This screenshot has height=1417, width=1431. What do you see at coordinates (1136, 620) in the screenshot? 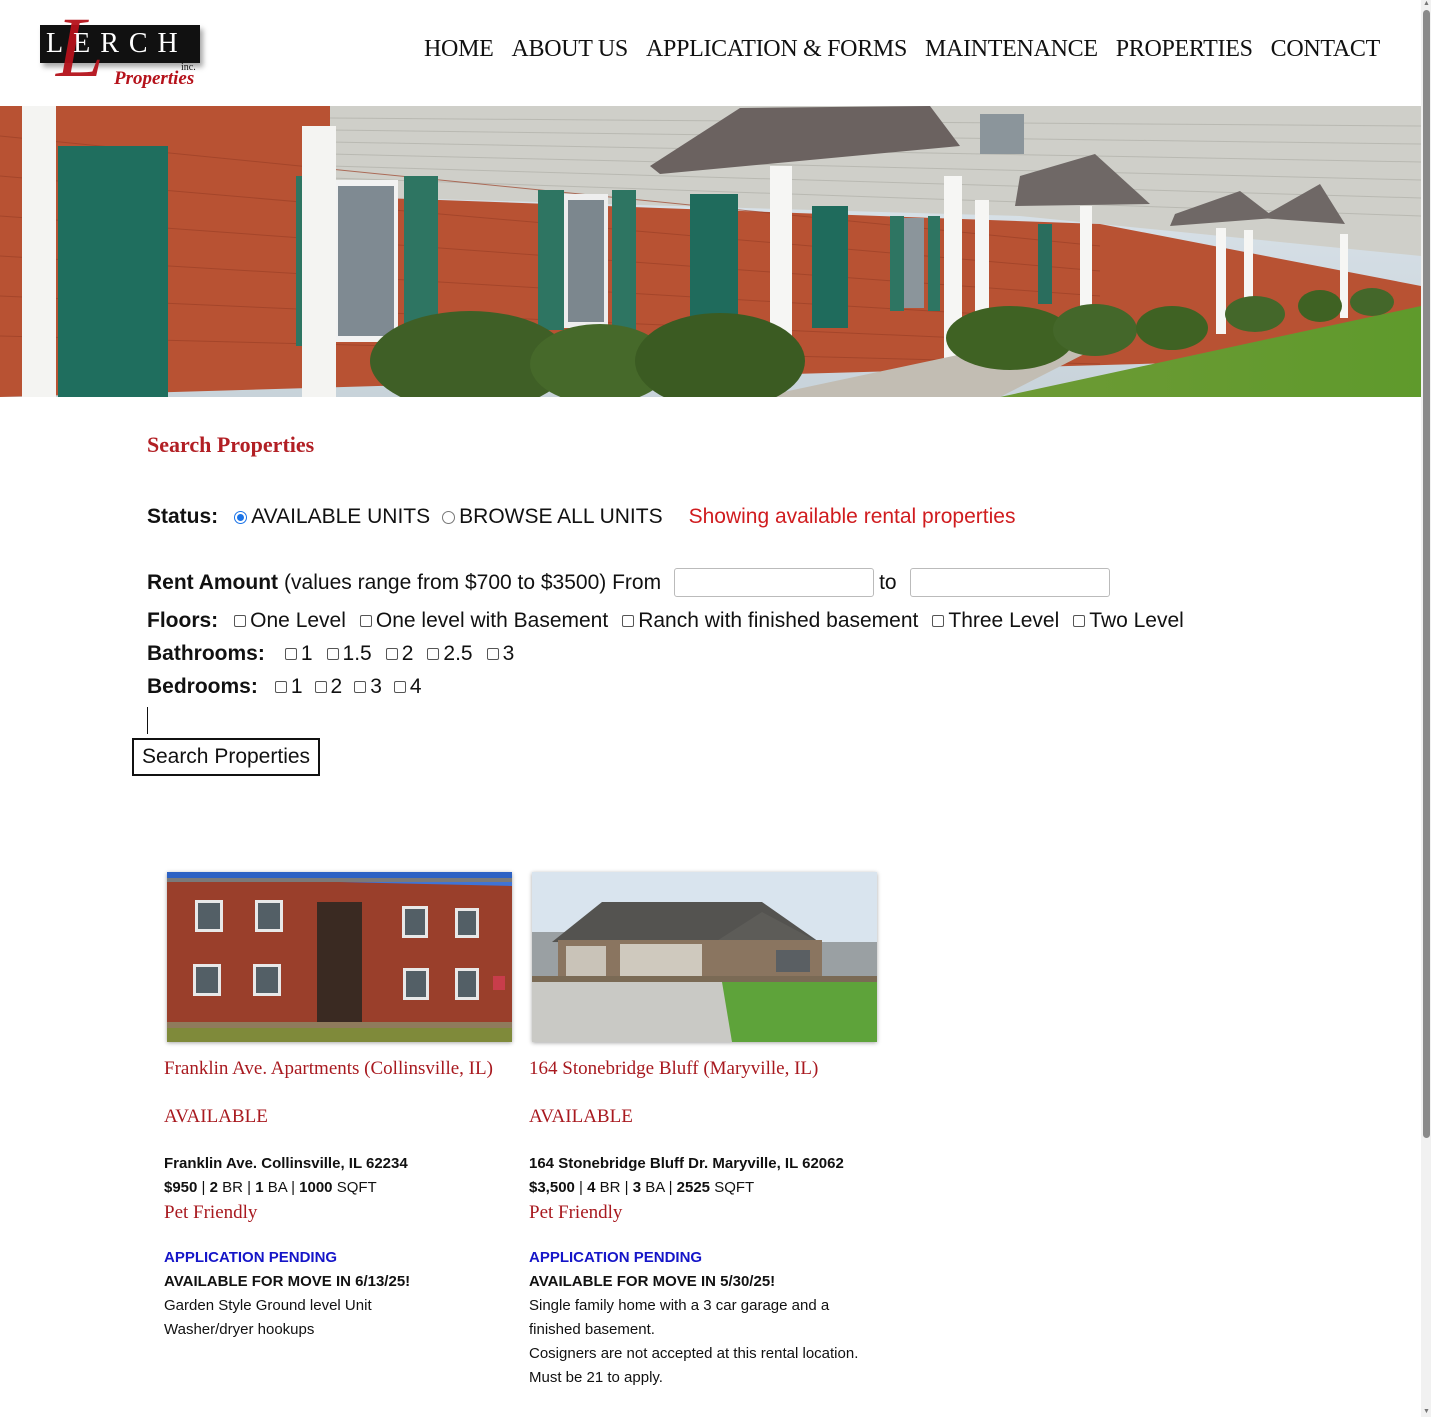
I see `floors-option-label: Two Level` at bounding box center [1136, 620].